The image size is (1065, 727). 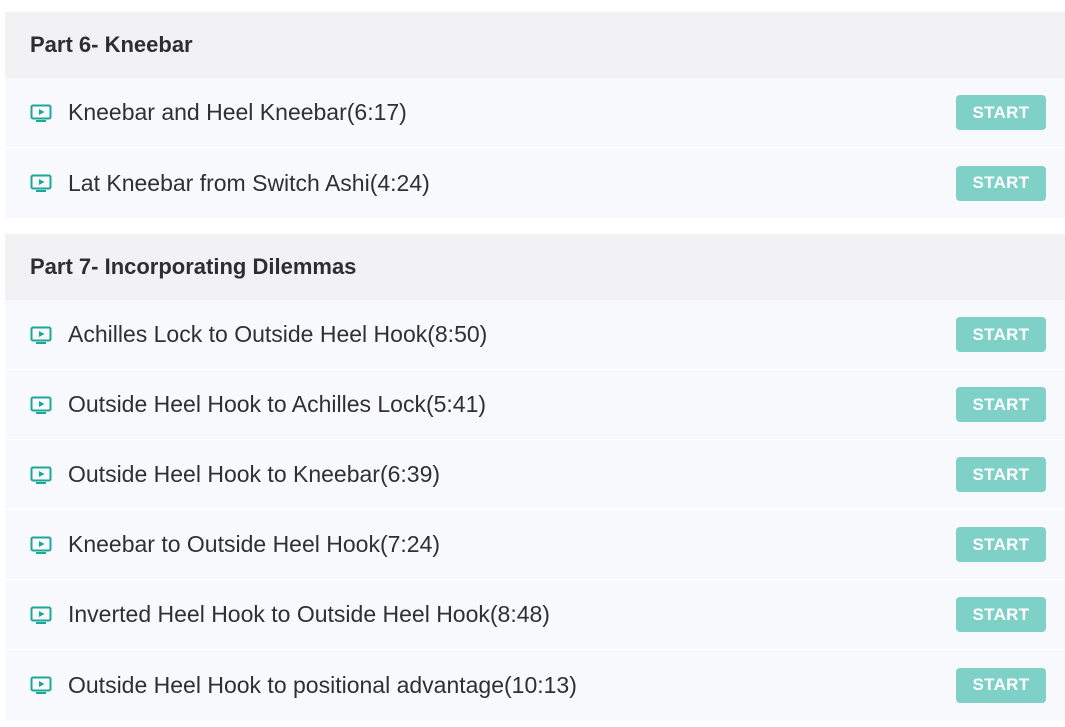 What do you see at coordinates (249, 182) in the screenshot?
I see `lecture-title: Lat Kneebar from Switch Ashi(4:24)` at bounding box center [249, 182].